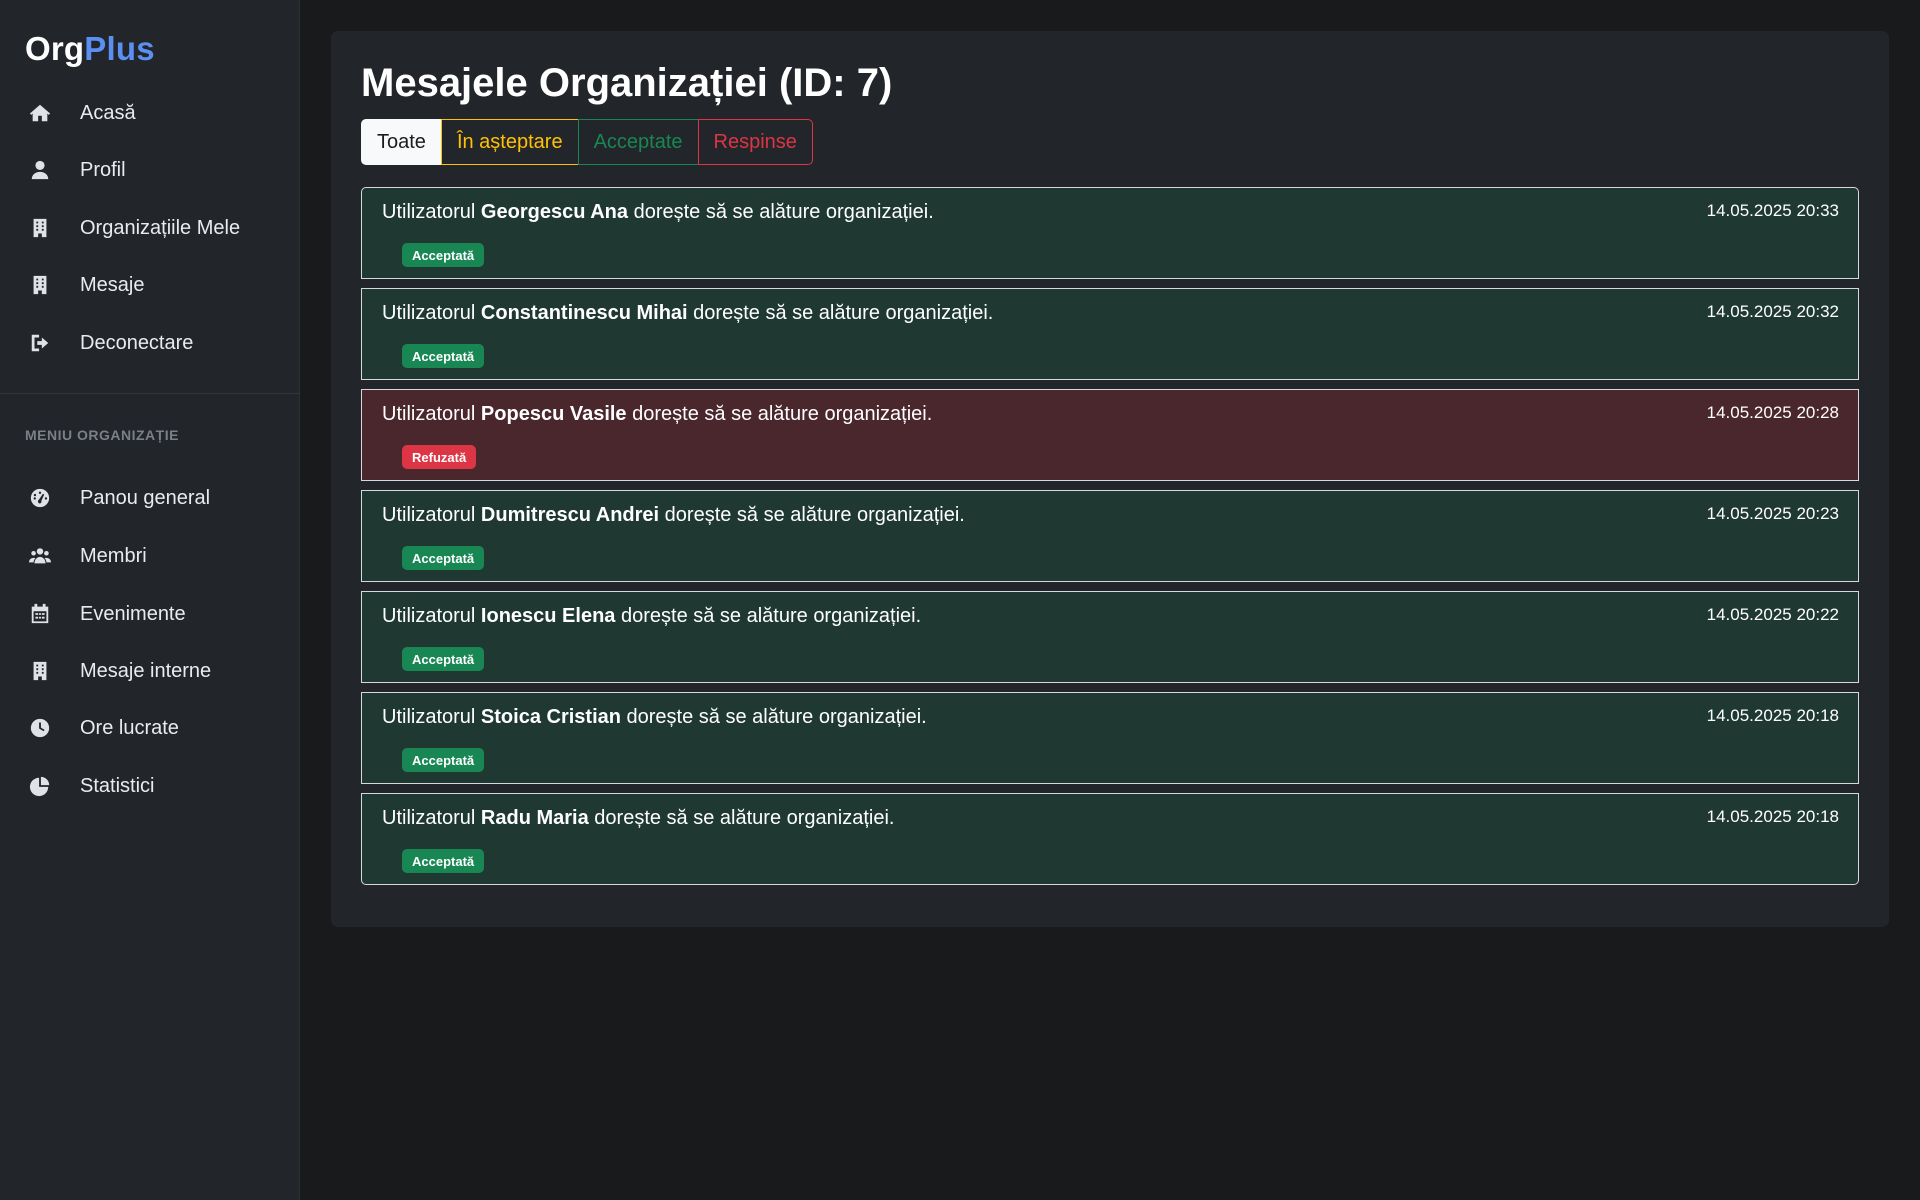 This screenshot has width=1920, height=1200. Describe the element at coordinates (550, 717) in the screenshot. I see `message-user-name: Stoica Cristian` at that location.